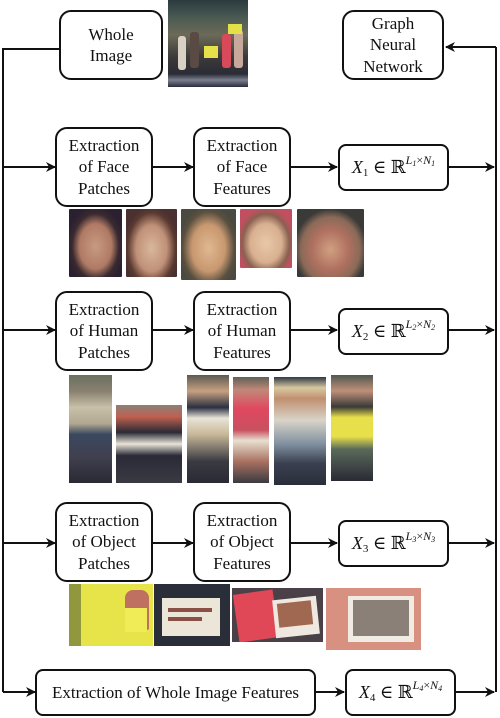 The width and height of the screenshot is (500, 718). I want to click on x4-var: X, so click(364, 692).